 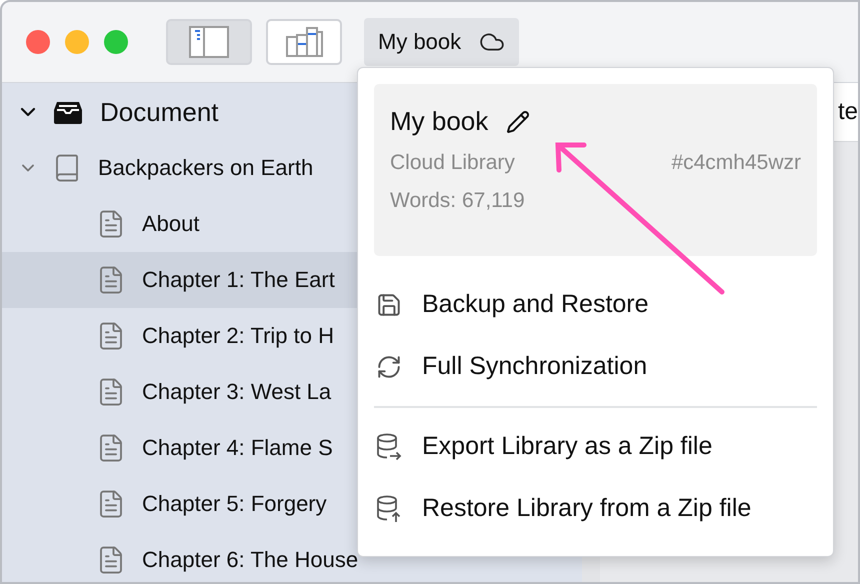 I want to click on columns-icon, so click(x=304, y=42).